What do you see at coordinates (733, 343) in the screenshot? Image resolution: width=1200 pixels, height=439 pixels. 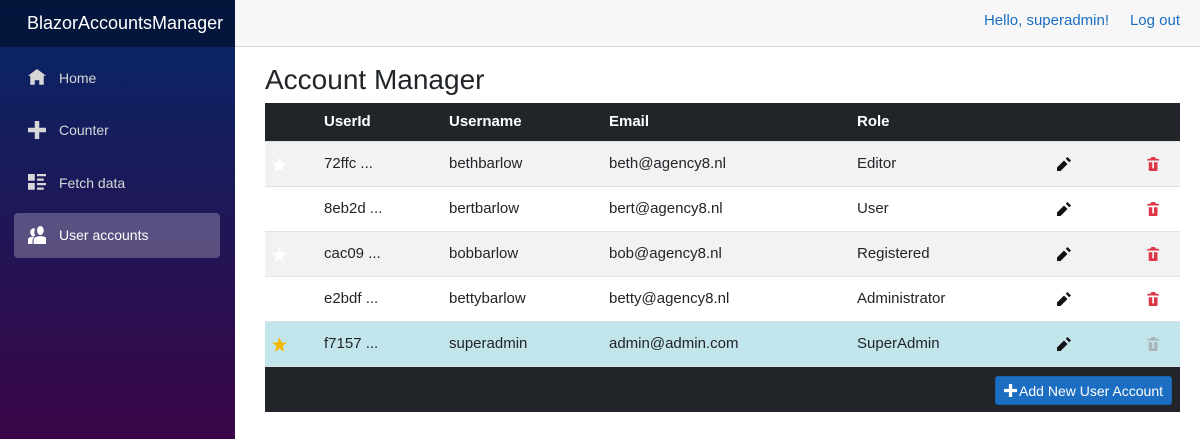 I see `email-cell: admin@admin.com` at bounding box center [733, 343].